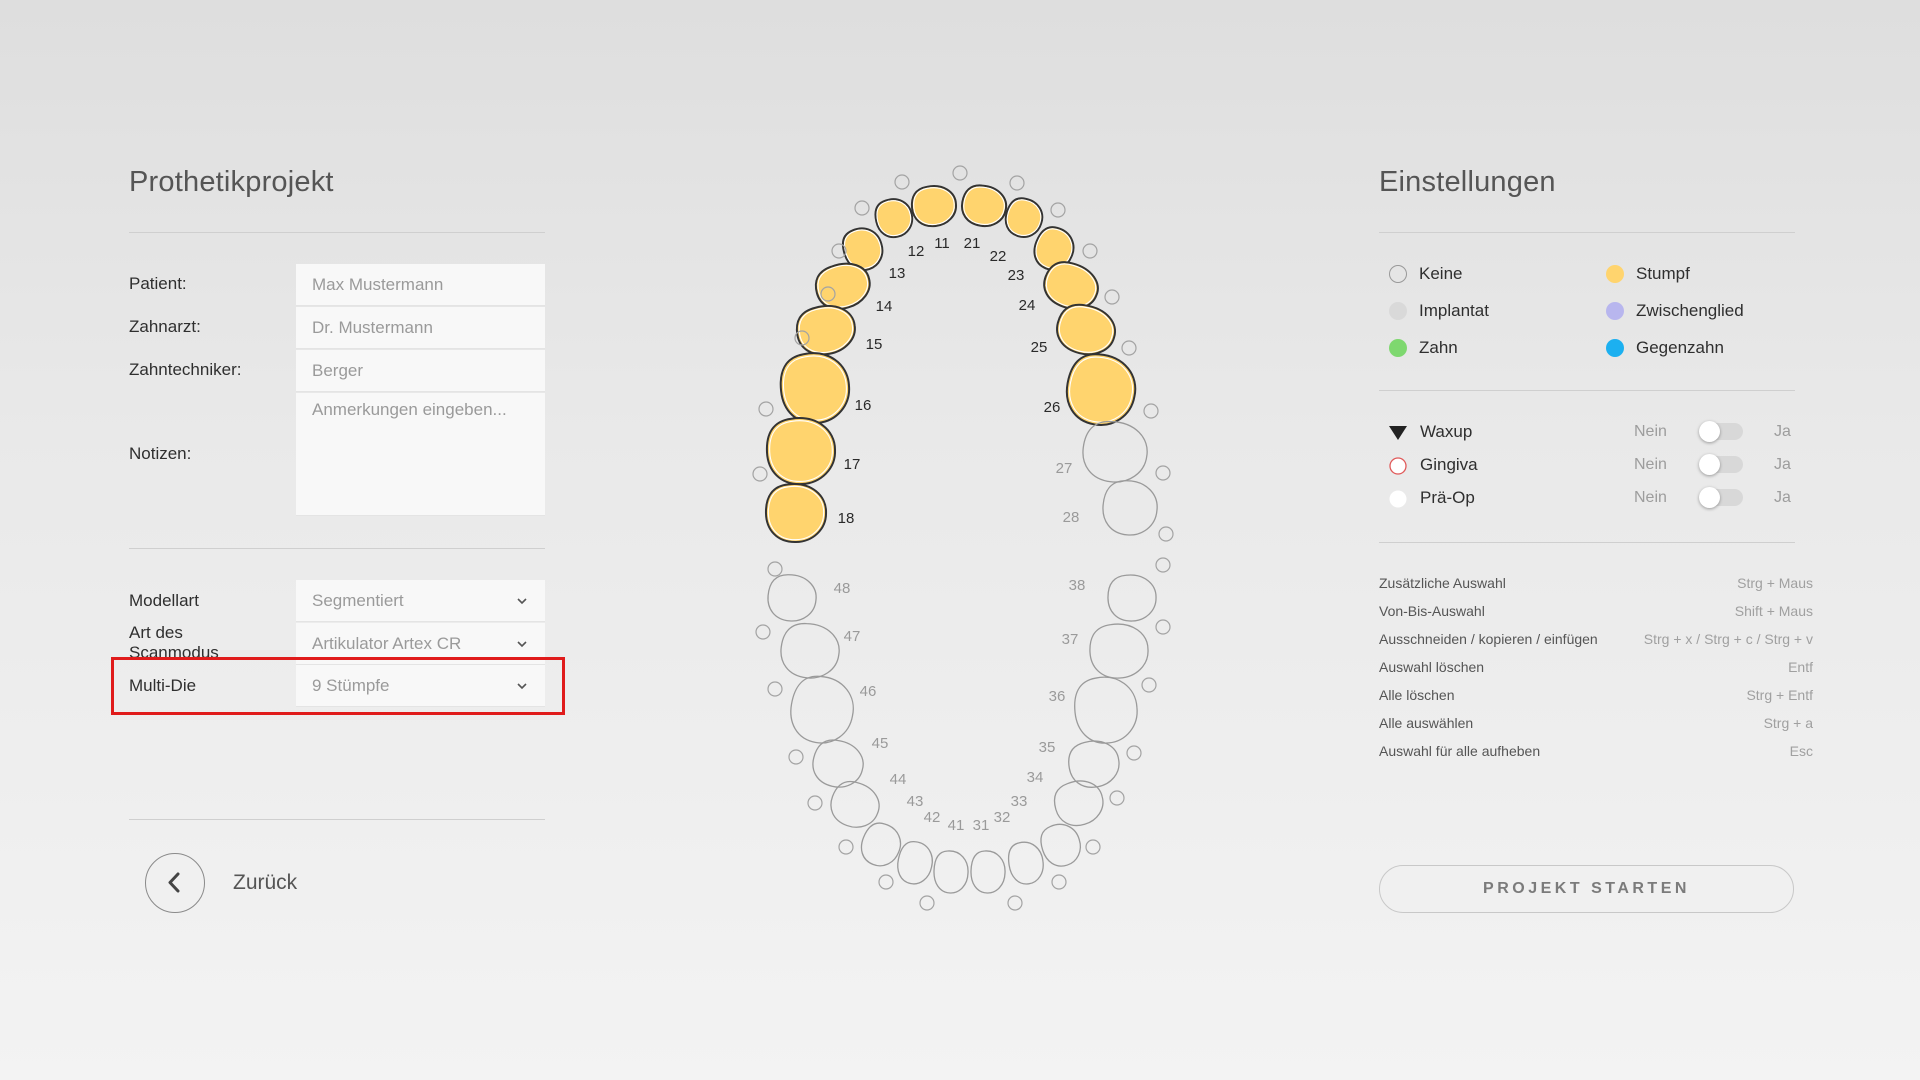 This screenshot has width=1920, height=1080. I want to click on tooth-label-17: 17, so click(852, 464).